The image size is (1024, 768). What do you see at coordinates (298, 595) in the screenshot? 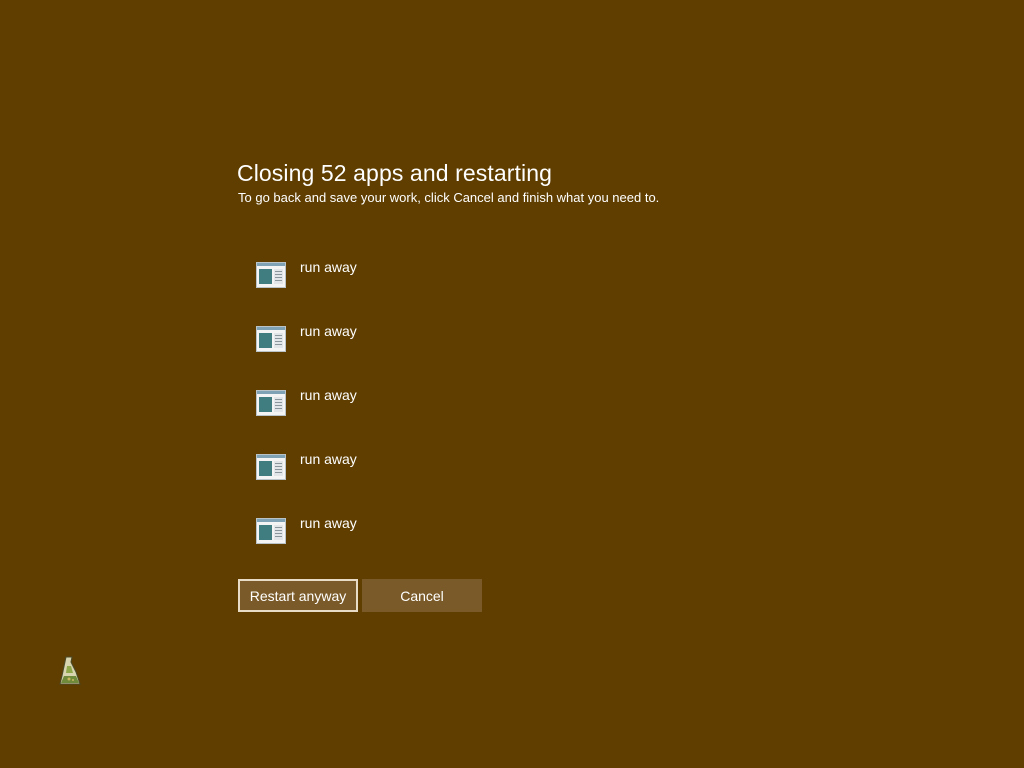
I see `restart-anyway-button: Restart anyway` at bounding box center [298, 595].